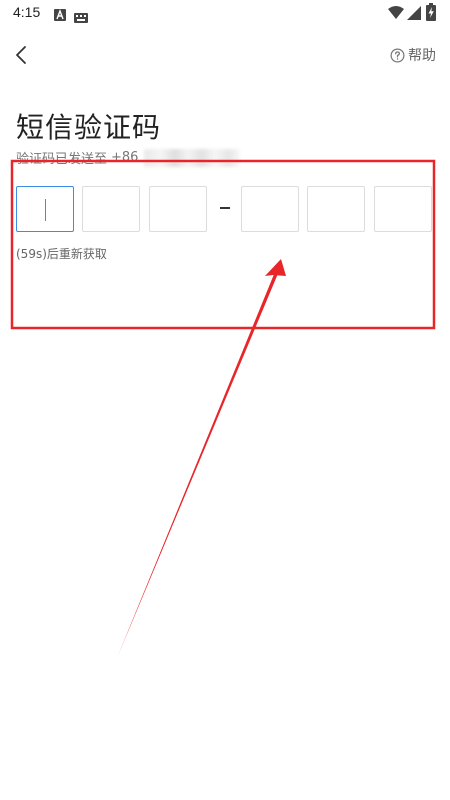 The width and height of the screenshot is (450, 800). Describe the element at coordinates (61, 254) in the screenshot. I see `resend-countdown: (59s)后重新获取` at that location.